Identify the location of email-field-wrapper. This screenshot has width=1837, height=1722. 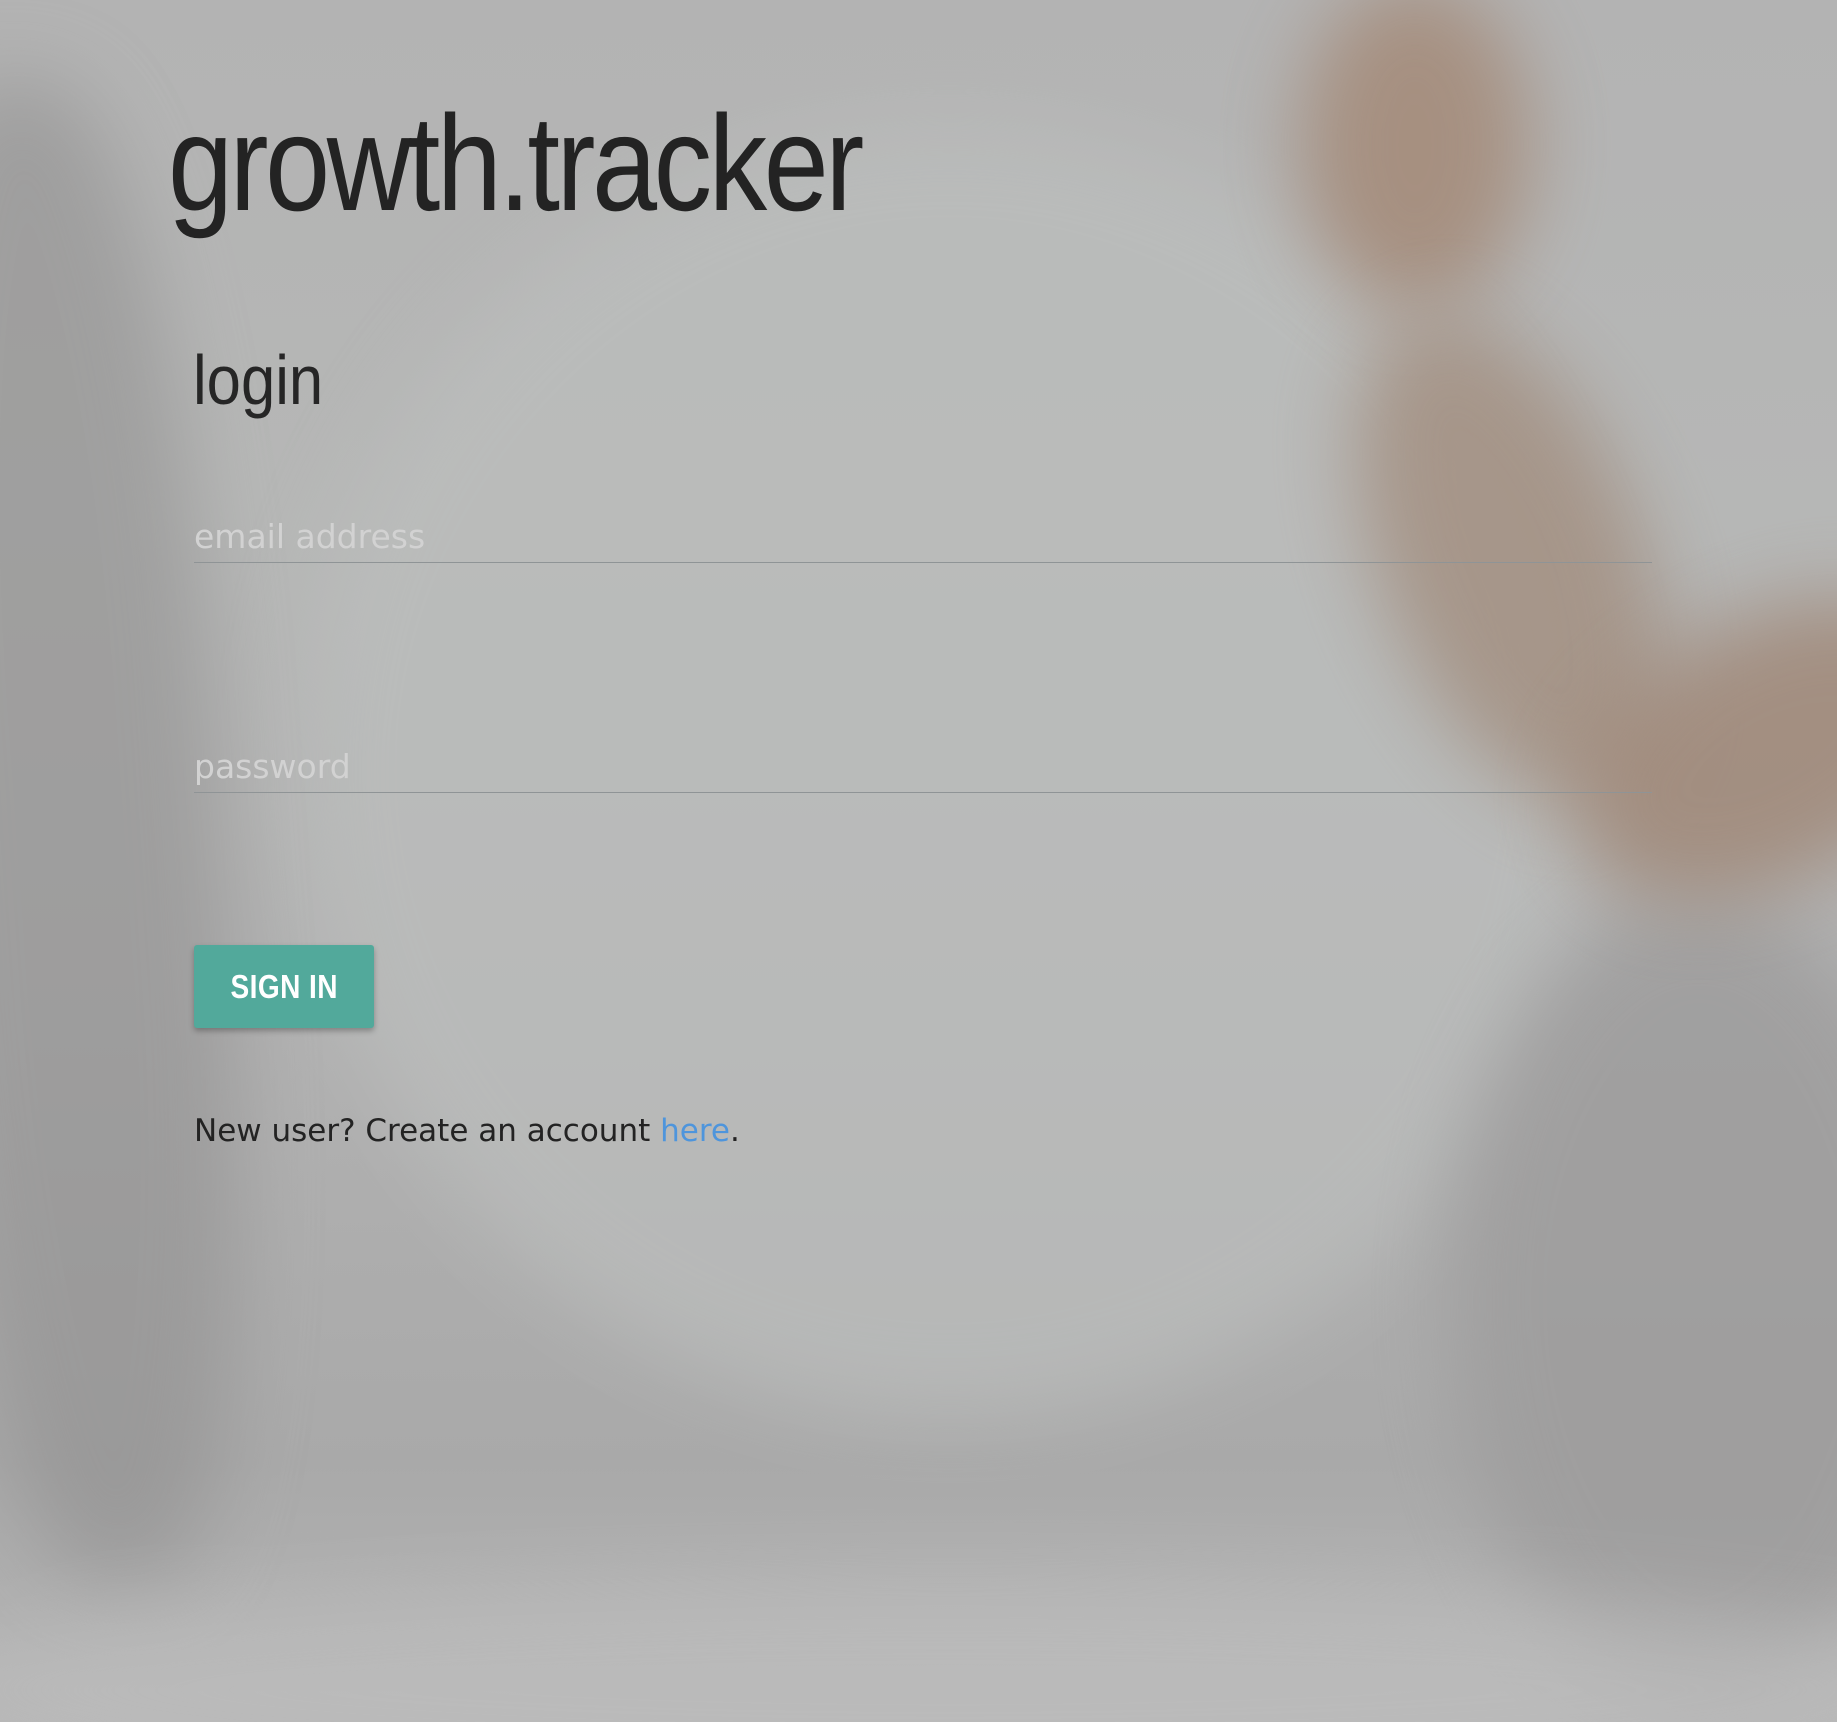
(923, 536).